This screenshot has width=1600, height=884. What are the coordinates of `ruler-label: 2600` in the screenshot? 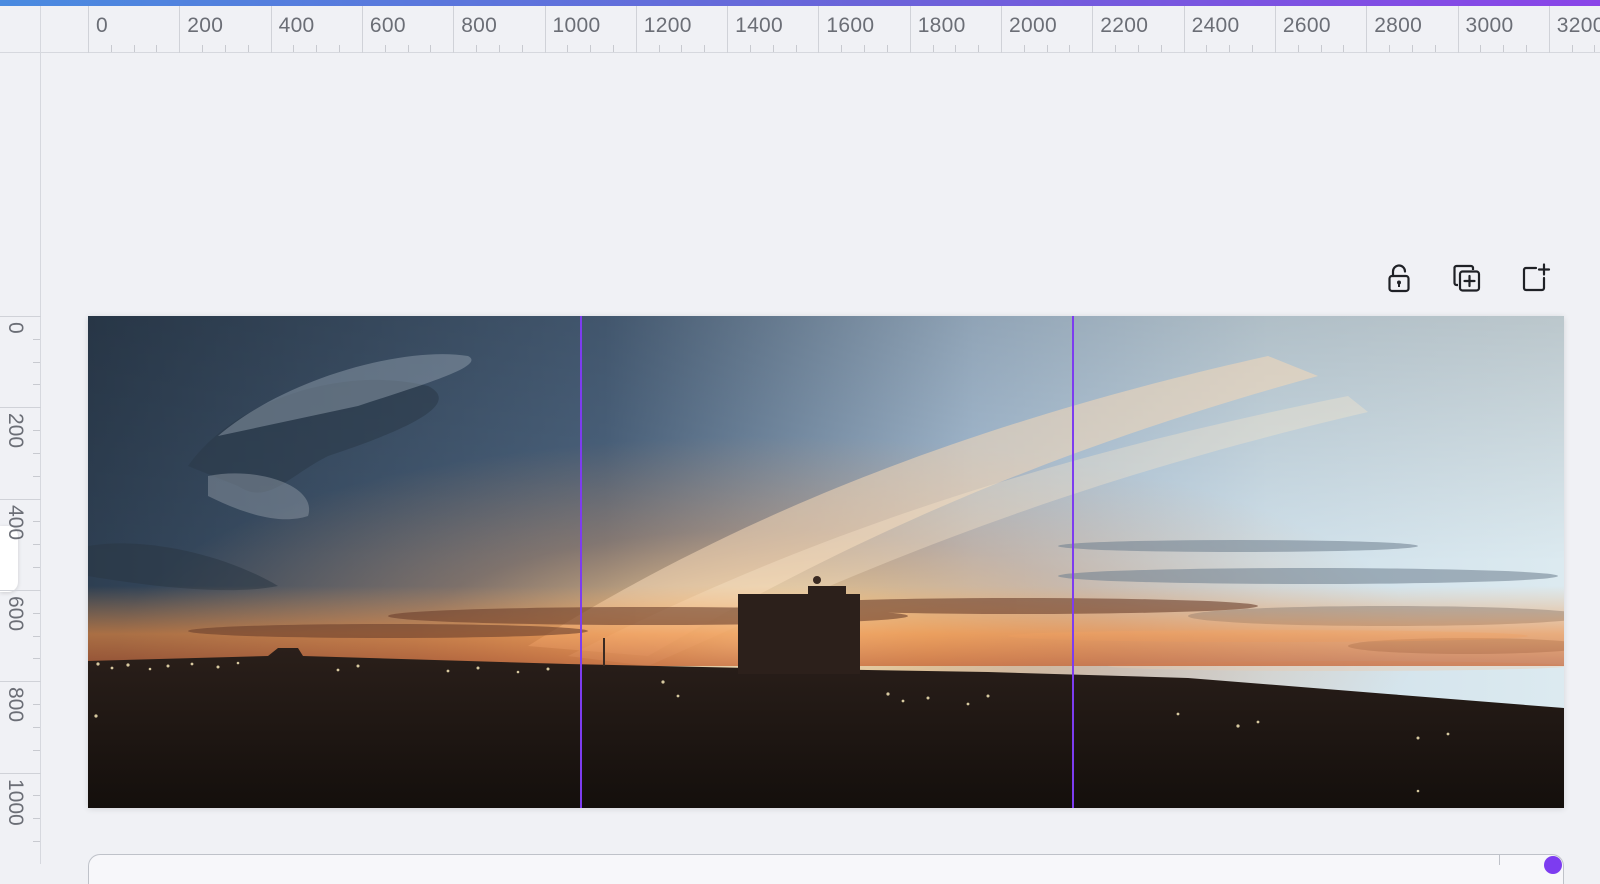 It's located at (1306, 25).